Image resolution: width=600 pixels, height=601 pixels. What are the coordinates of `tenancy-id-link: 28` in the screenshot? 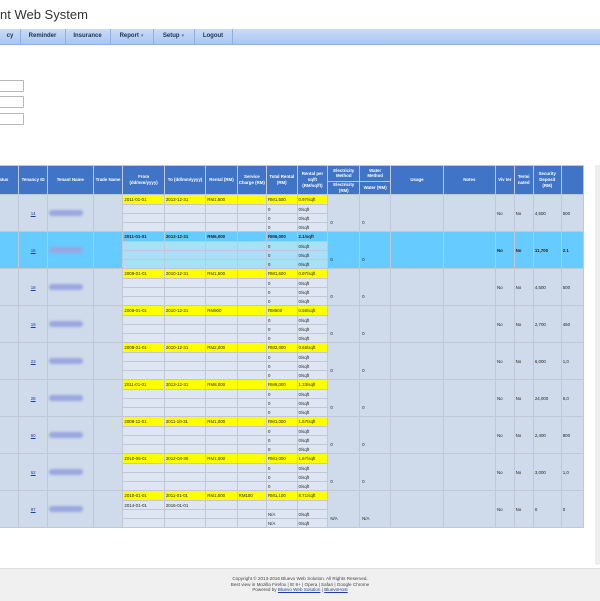 It's located at (33, 398).